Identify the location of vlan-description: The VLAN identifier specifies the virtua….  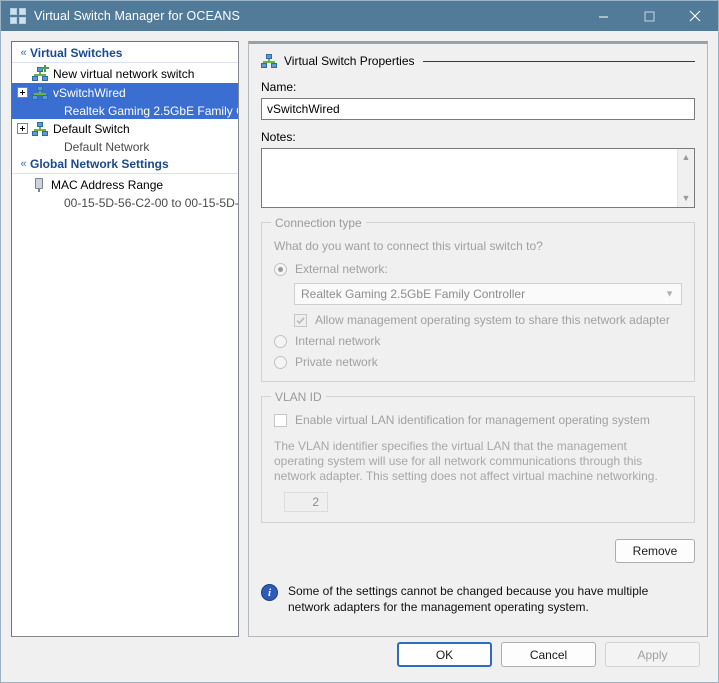
(466, 461).